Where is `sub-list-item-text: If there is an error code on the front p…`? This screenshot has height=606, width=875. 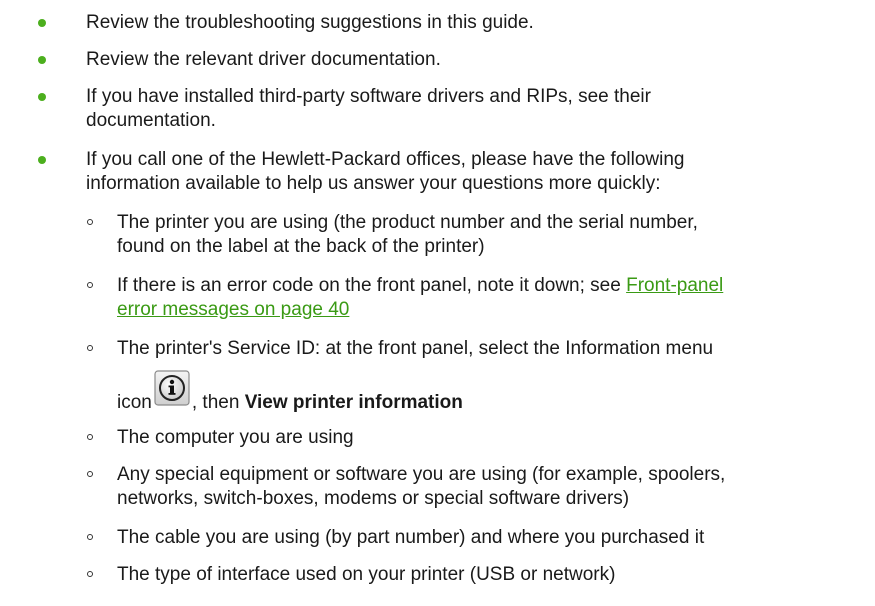 sub-list-item-text: If there is an error code on the front p… is located at coordinates (372, 285).